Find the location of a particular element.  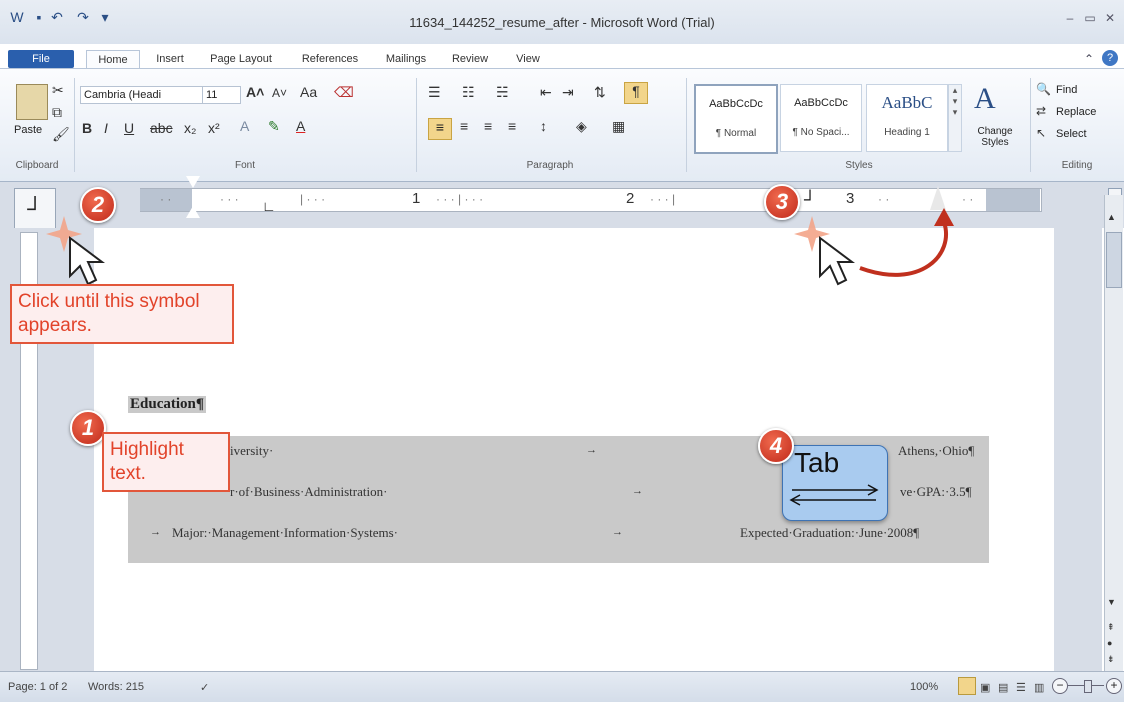

full-screen-reading-icon: ▣ is located at coordinates (985, 687).